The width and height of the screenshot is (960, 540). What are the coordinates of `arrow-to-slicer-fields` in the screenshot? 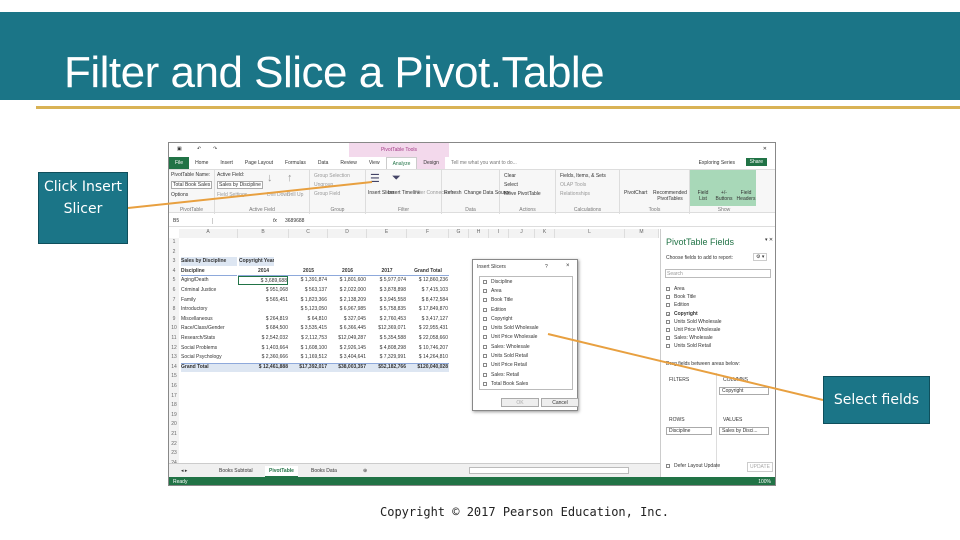 It's located at (685, 367).